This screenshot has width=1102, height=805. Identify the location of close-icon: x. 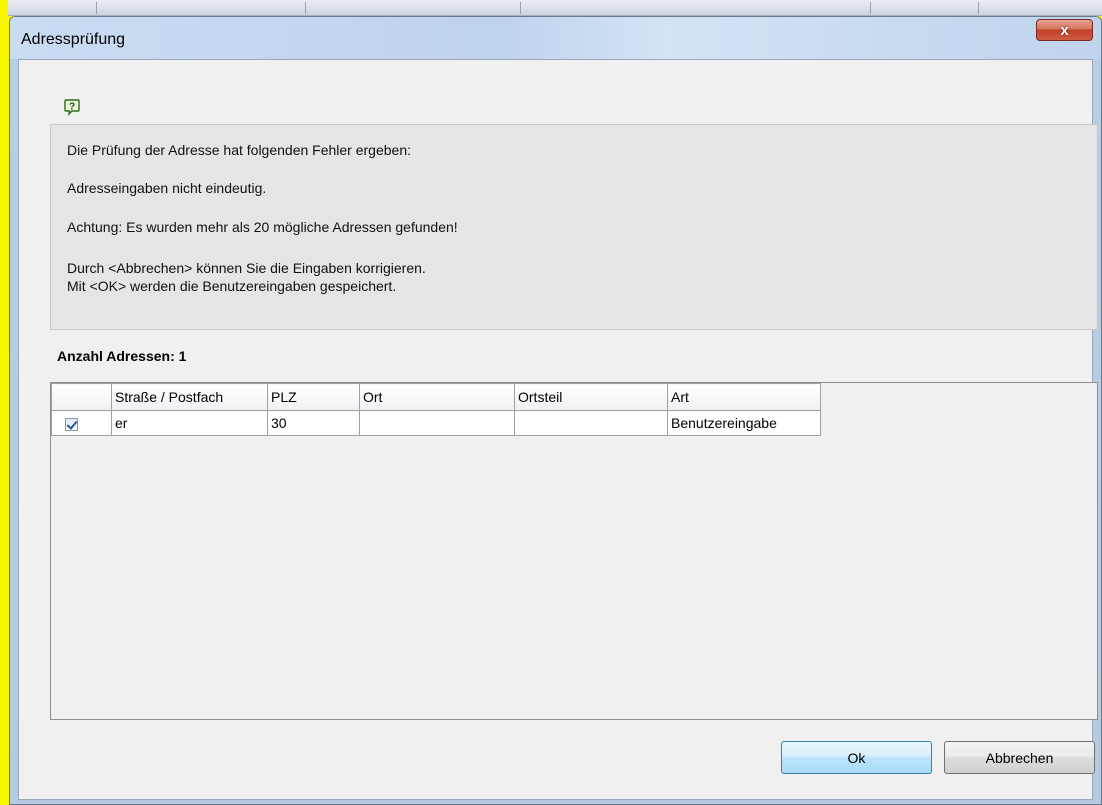
(1064, 30).